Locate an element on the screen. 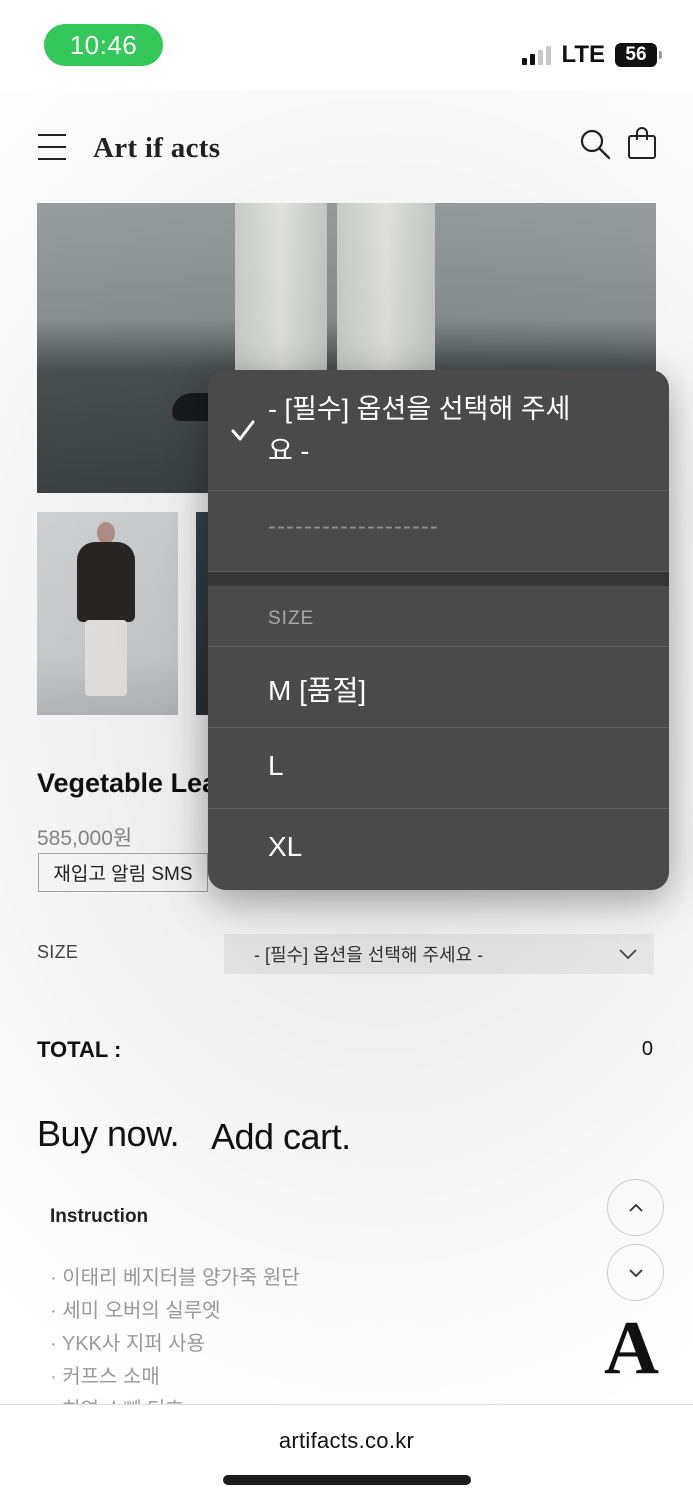 Image resolution: width=693 pixels, height=1500 pixels. browser-url: artifacts.co.kr is located at coordinates (346, 1441).